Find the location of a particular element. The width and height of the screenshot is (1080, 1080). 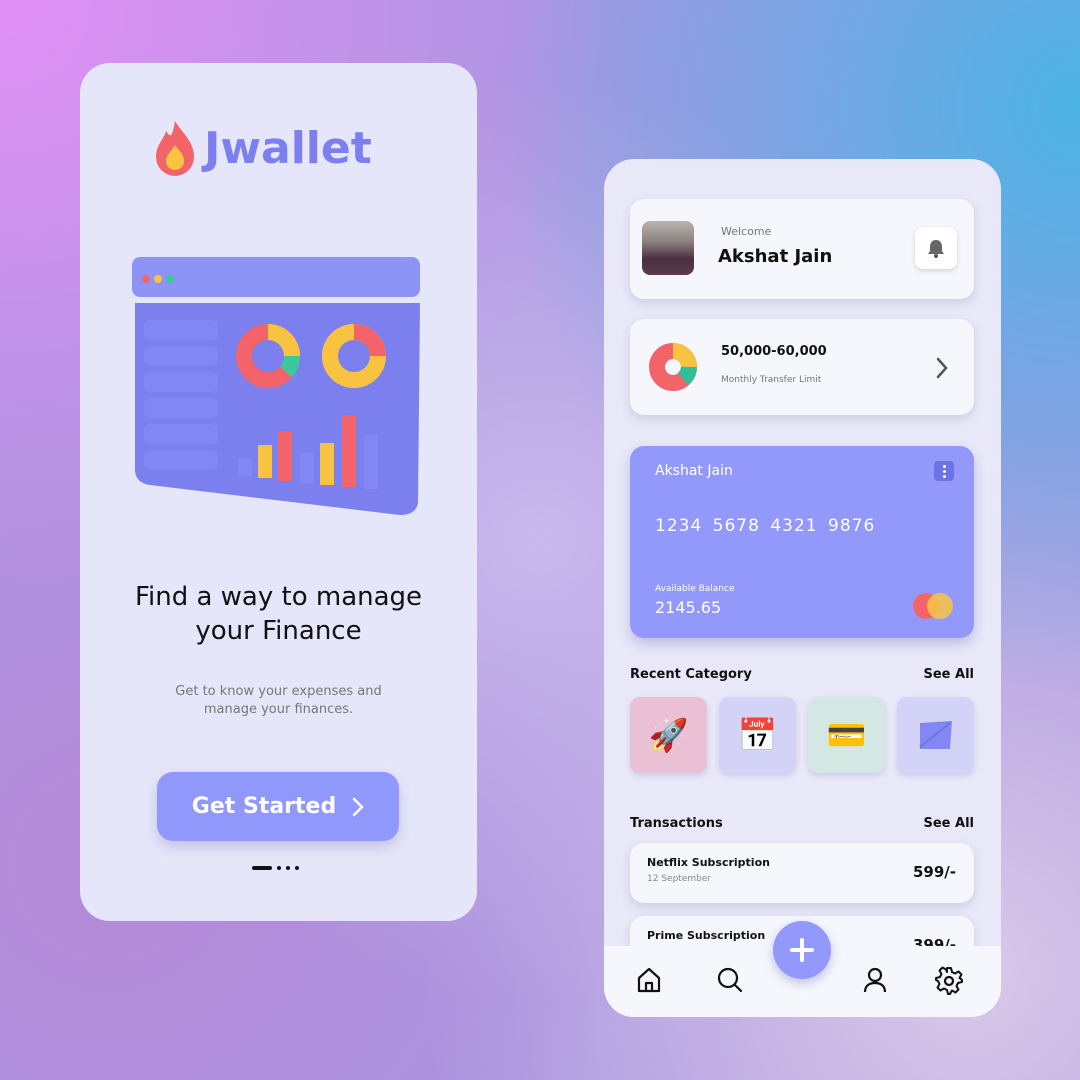

credit-card-icon: 💳 is located at coordinates (846, 735).